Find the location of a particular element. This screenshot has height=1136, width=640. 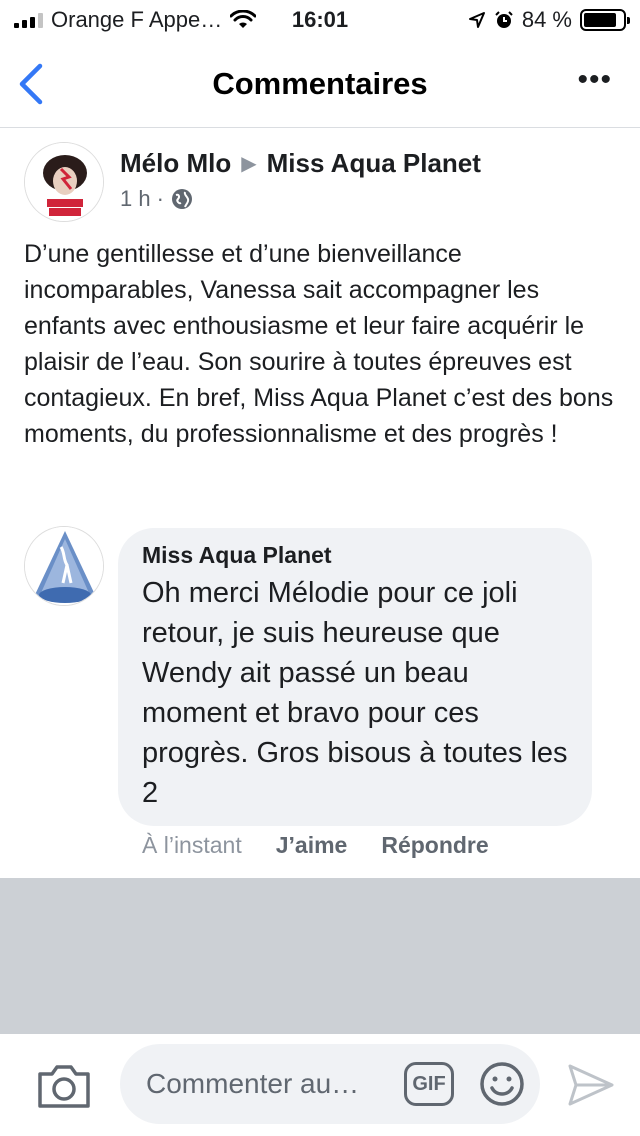

arrow-right-icon: ▶ is located at coordinates (249, 164).